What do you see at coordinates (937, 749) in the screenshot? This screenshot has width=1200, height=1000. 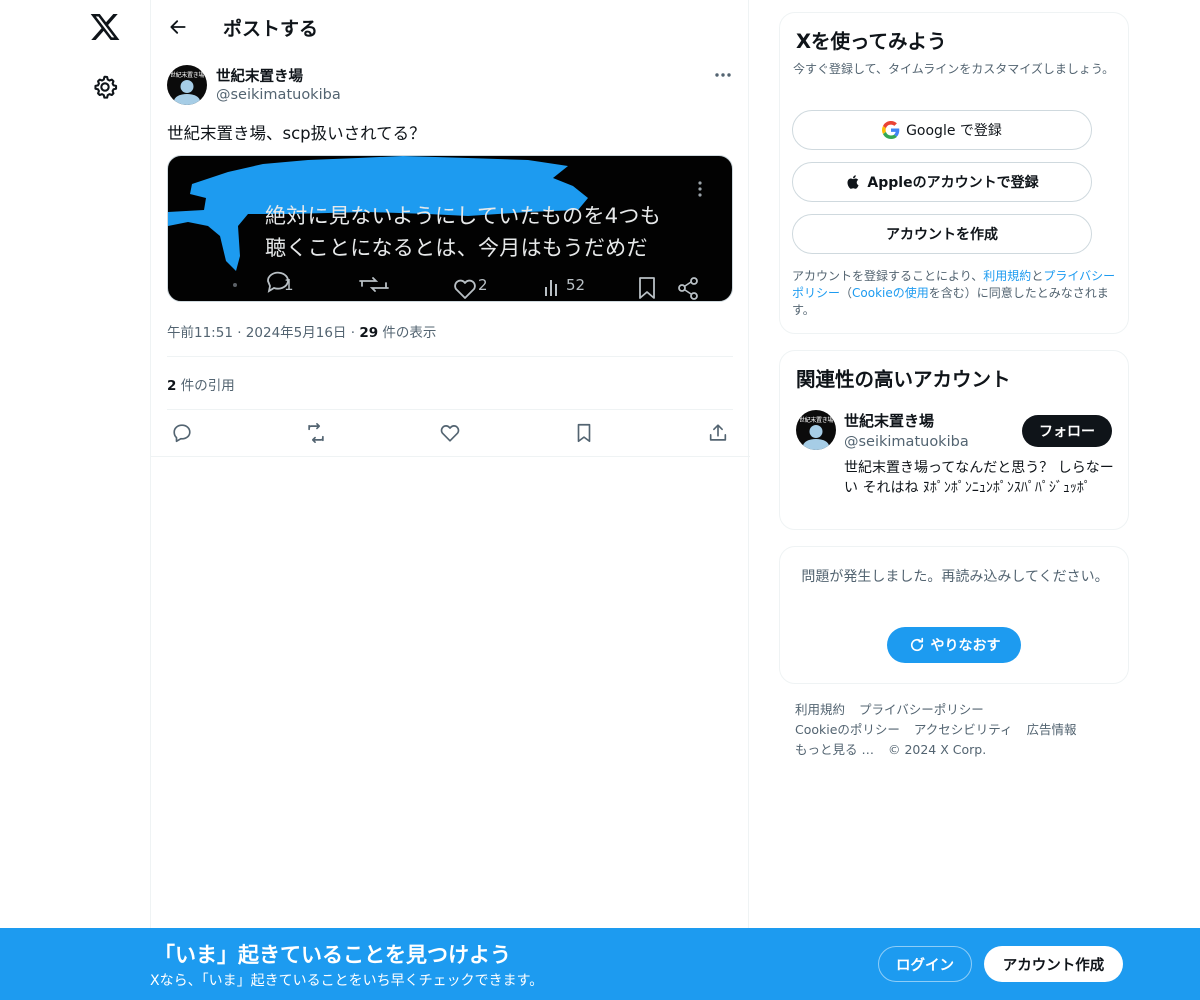 I see `copyright: © 2024 X Corp.` at bounding box center [937, 749].